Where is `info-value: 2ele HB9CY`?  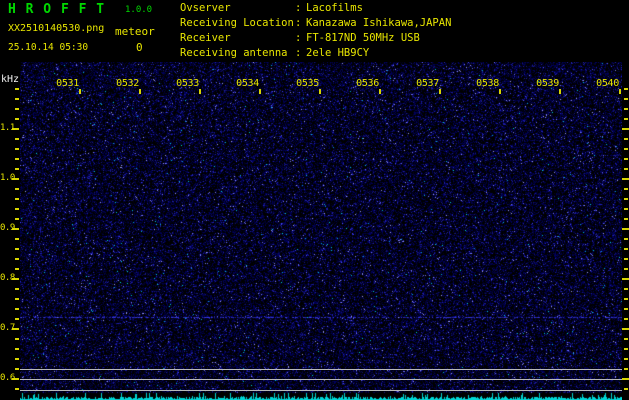 info-value: 2ele HB9CY is located at coordinates (338, 53).